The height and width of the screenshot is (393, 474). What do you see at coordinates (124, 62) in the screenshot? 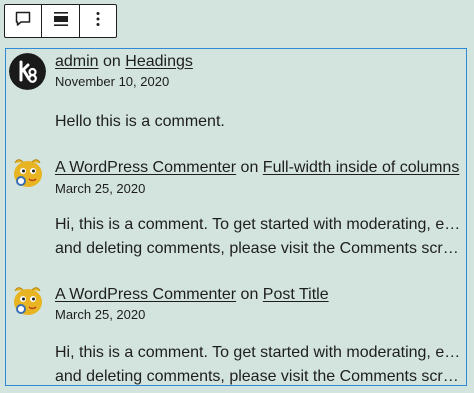
I see `comment-meta: admin on Headings` at bounding box center [124, 62].